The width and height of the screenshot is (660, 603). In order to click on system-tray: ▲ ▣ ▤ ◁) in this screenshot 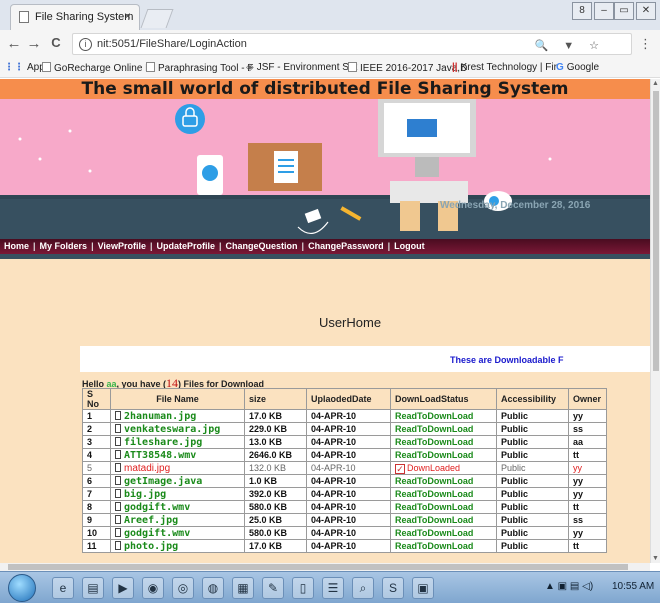, I will do `click(569, 586)`.